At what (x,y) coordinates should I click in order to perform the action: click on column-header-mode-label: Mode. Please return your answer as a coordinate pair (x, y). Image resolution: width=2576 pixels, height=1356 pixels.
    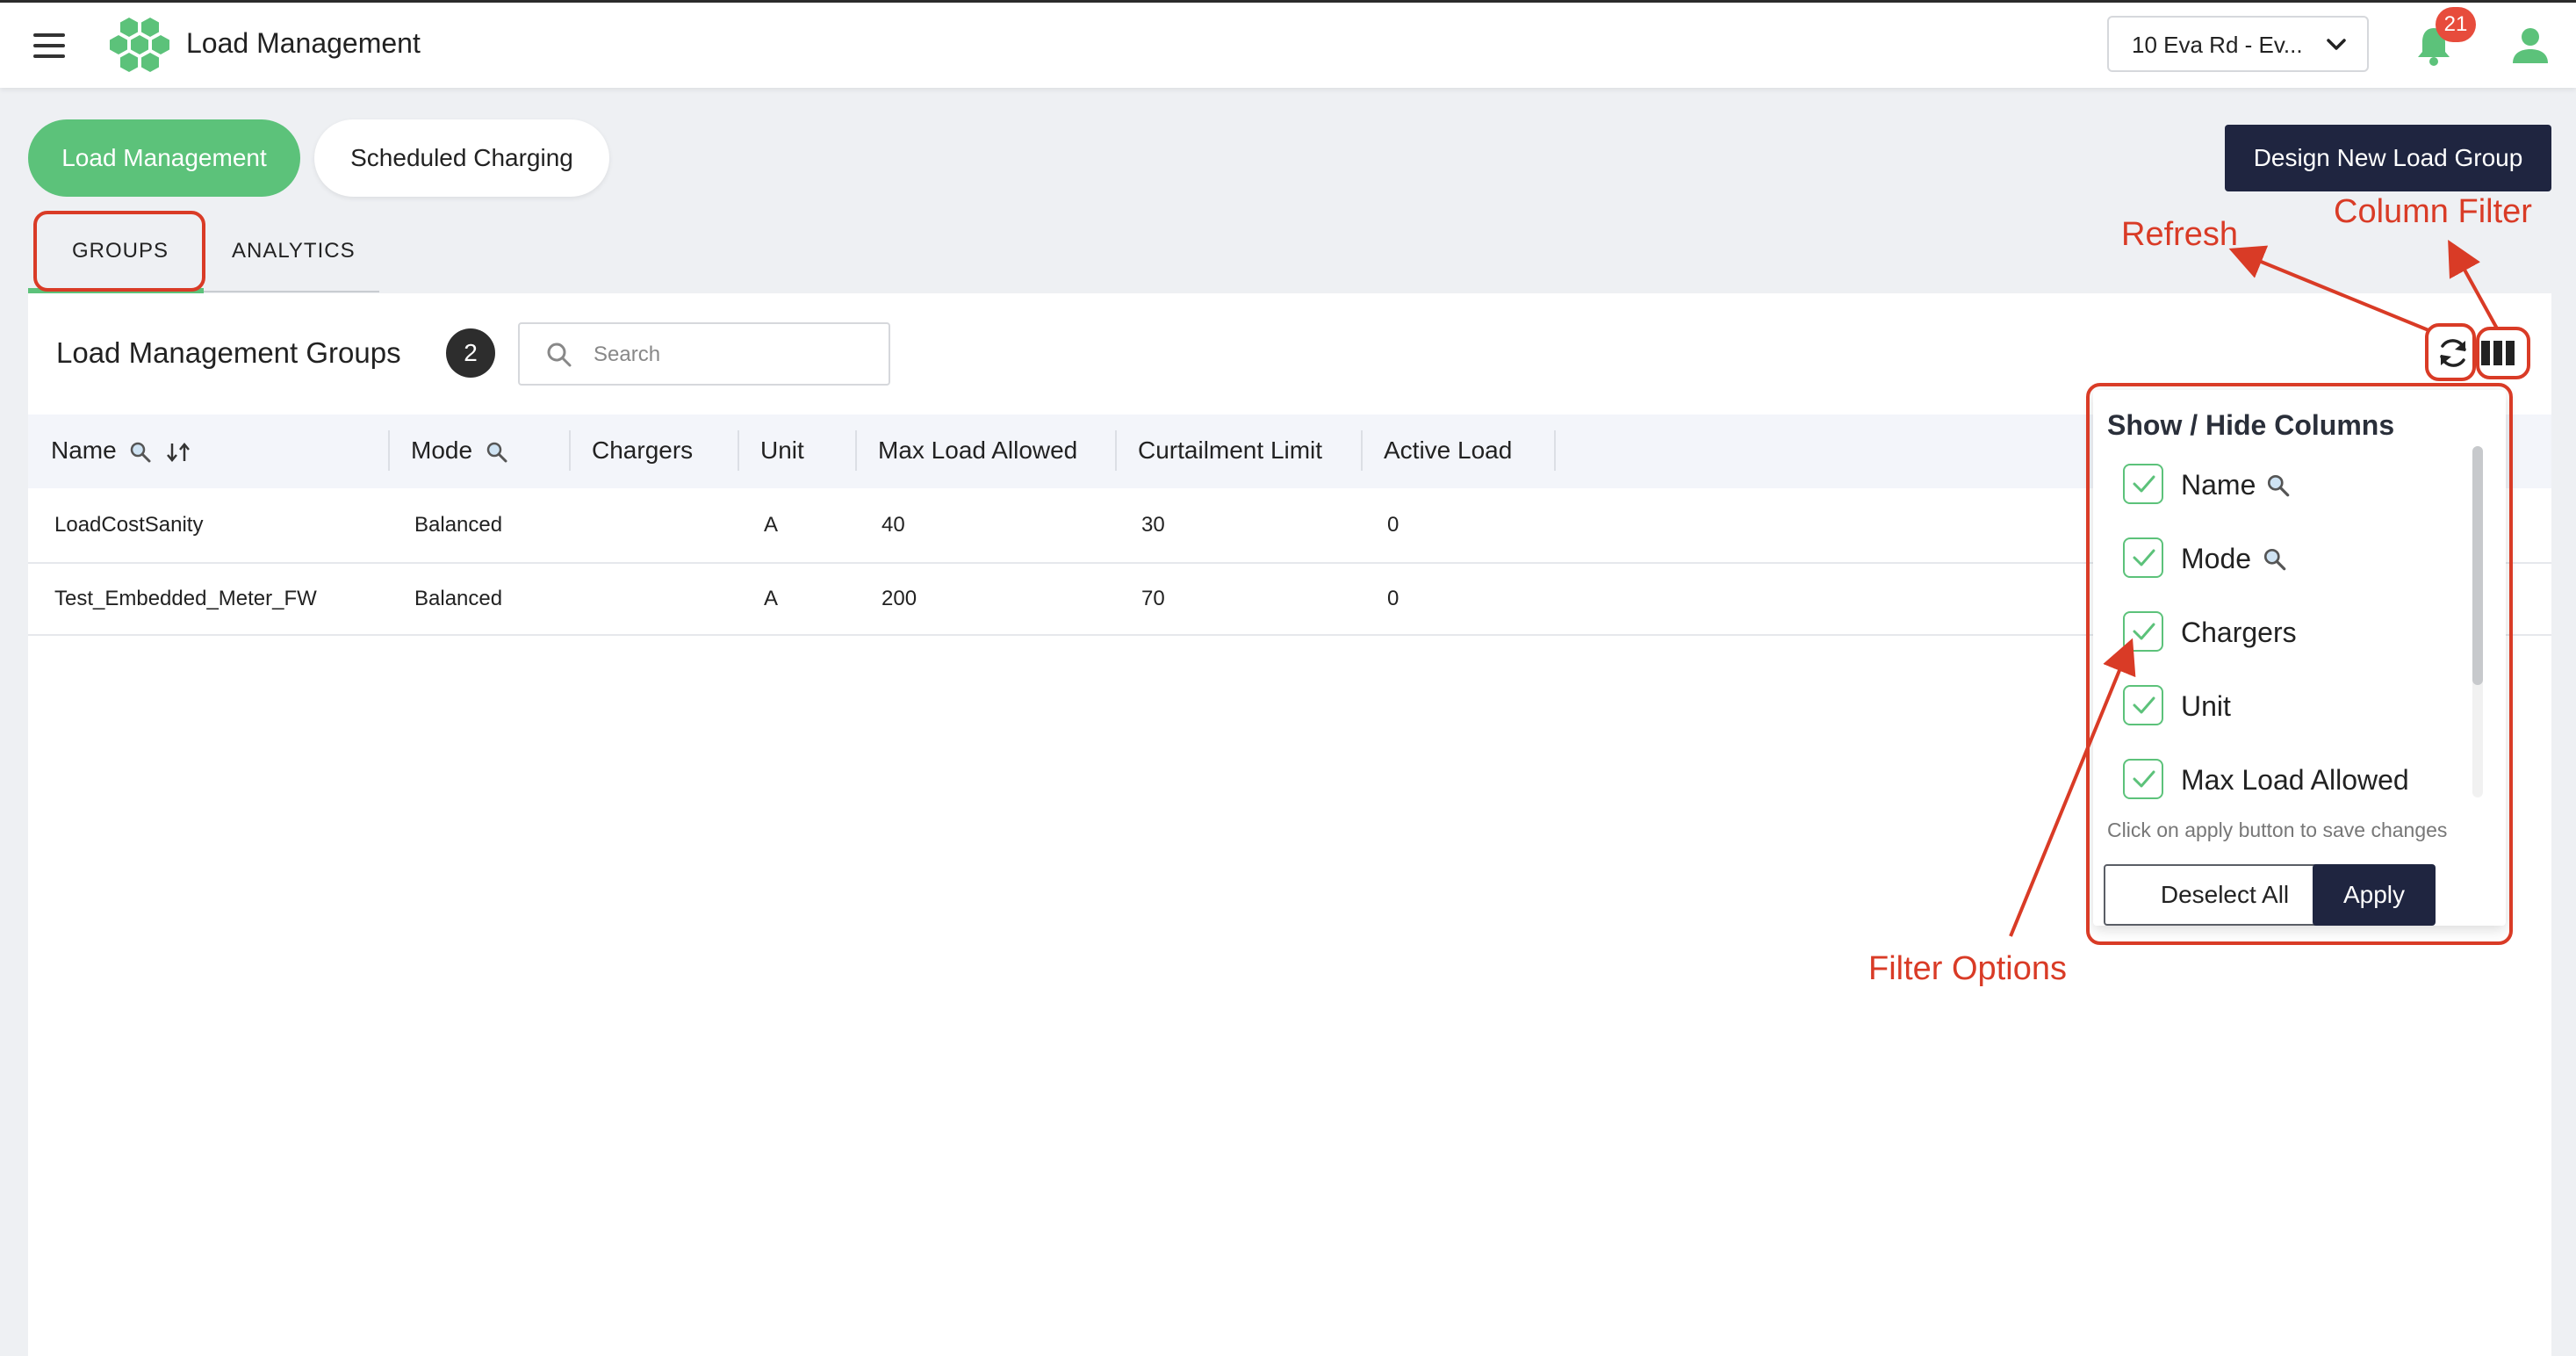
    Looking at the image, I should click on (442, 450).